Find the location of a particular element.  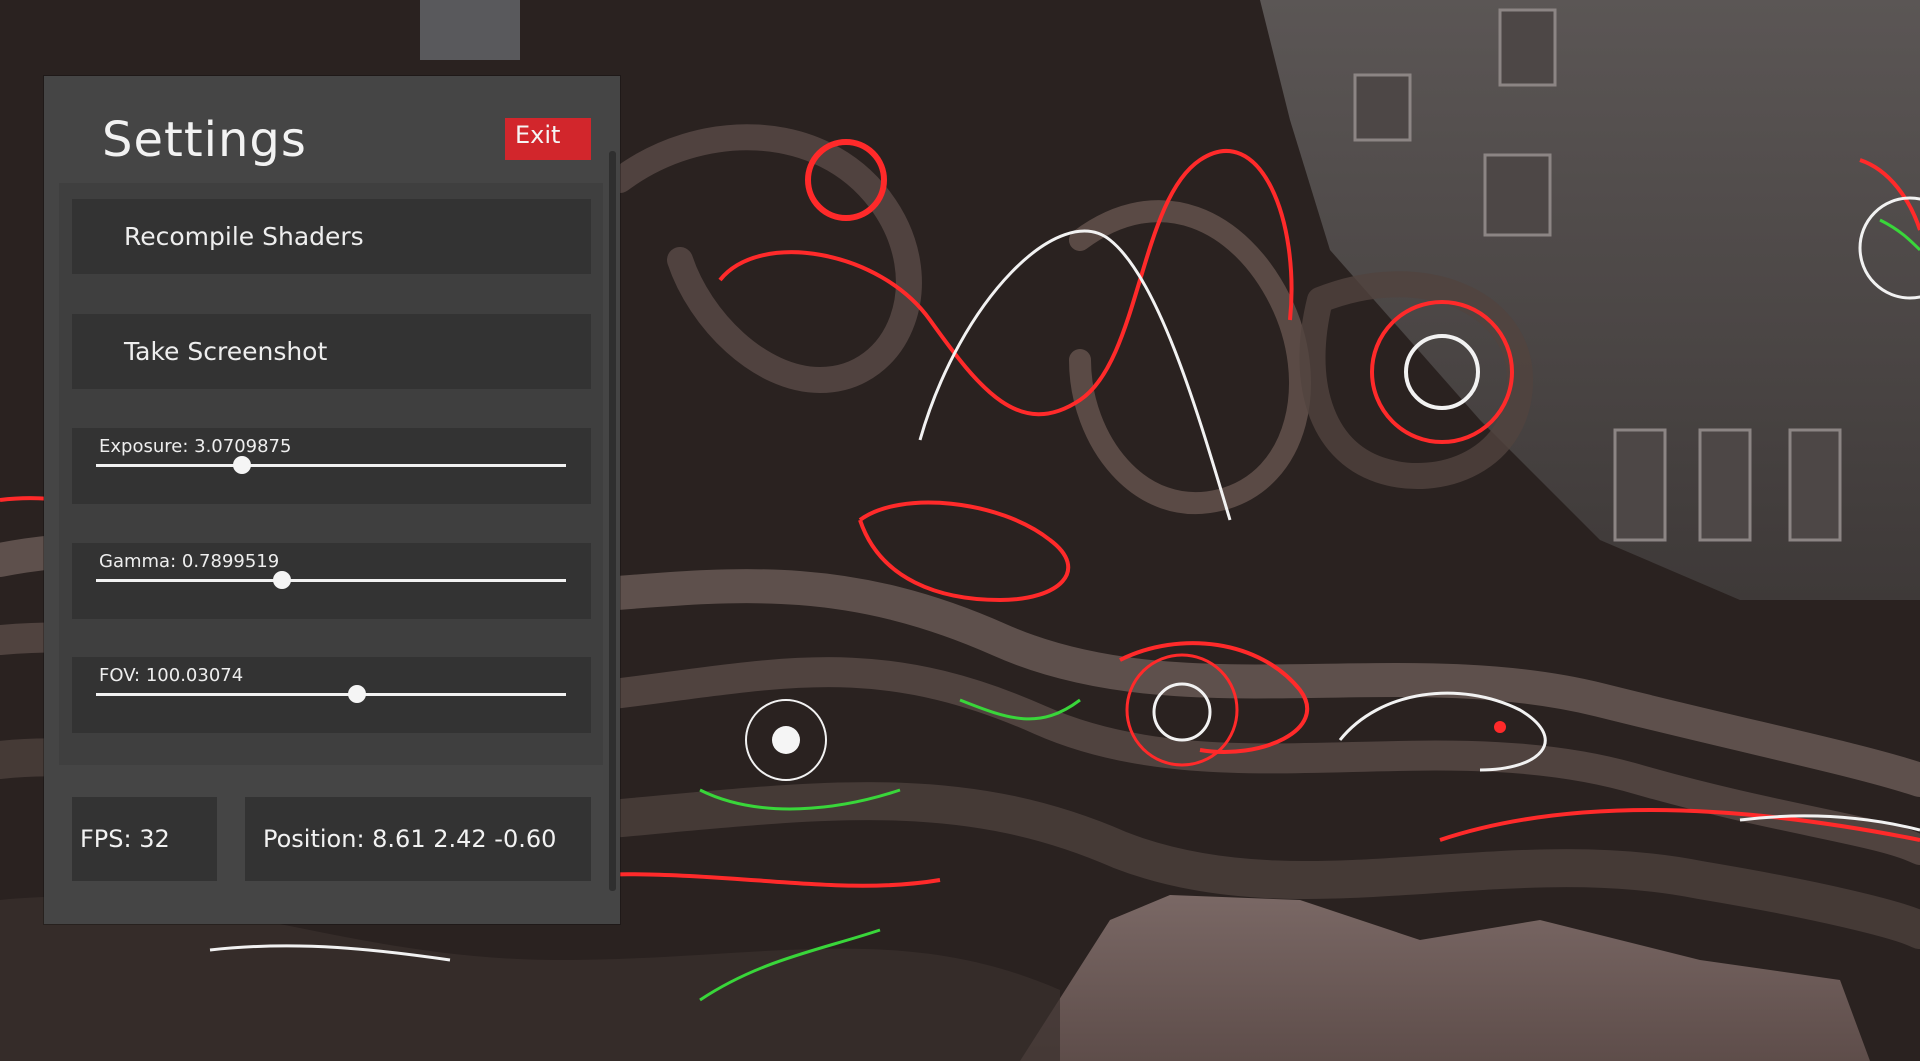

red-ring is located at coordinates (1500, 727).